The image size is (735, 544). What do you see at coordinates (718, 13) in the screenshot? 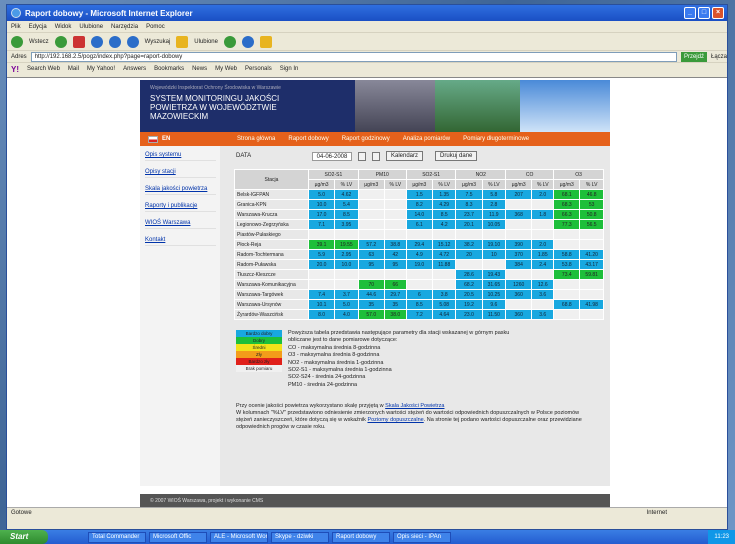
I see `close-button: ×` at bounding box center [718, 13].